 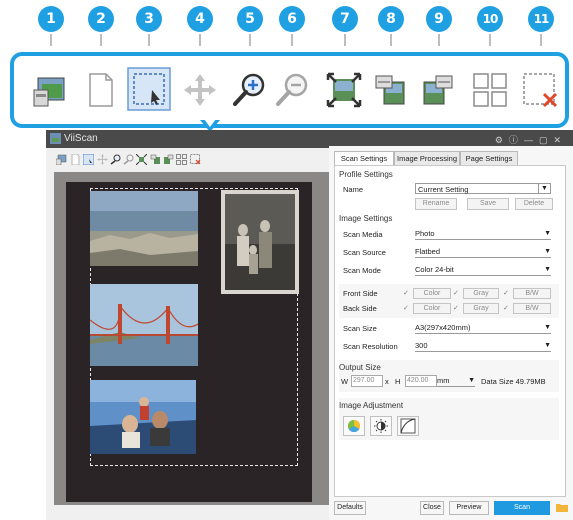 I want to click on profile-name-label: Name, so click(x=353, y=189).